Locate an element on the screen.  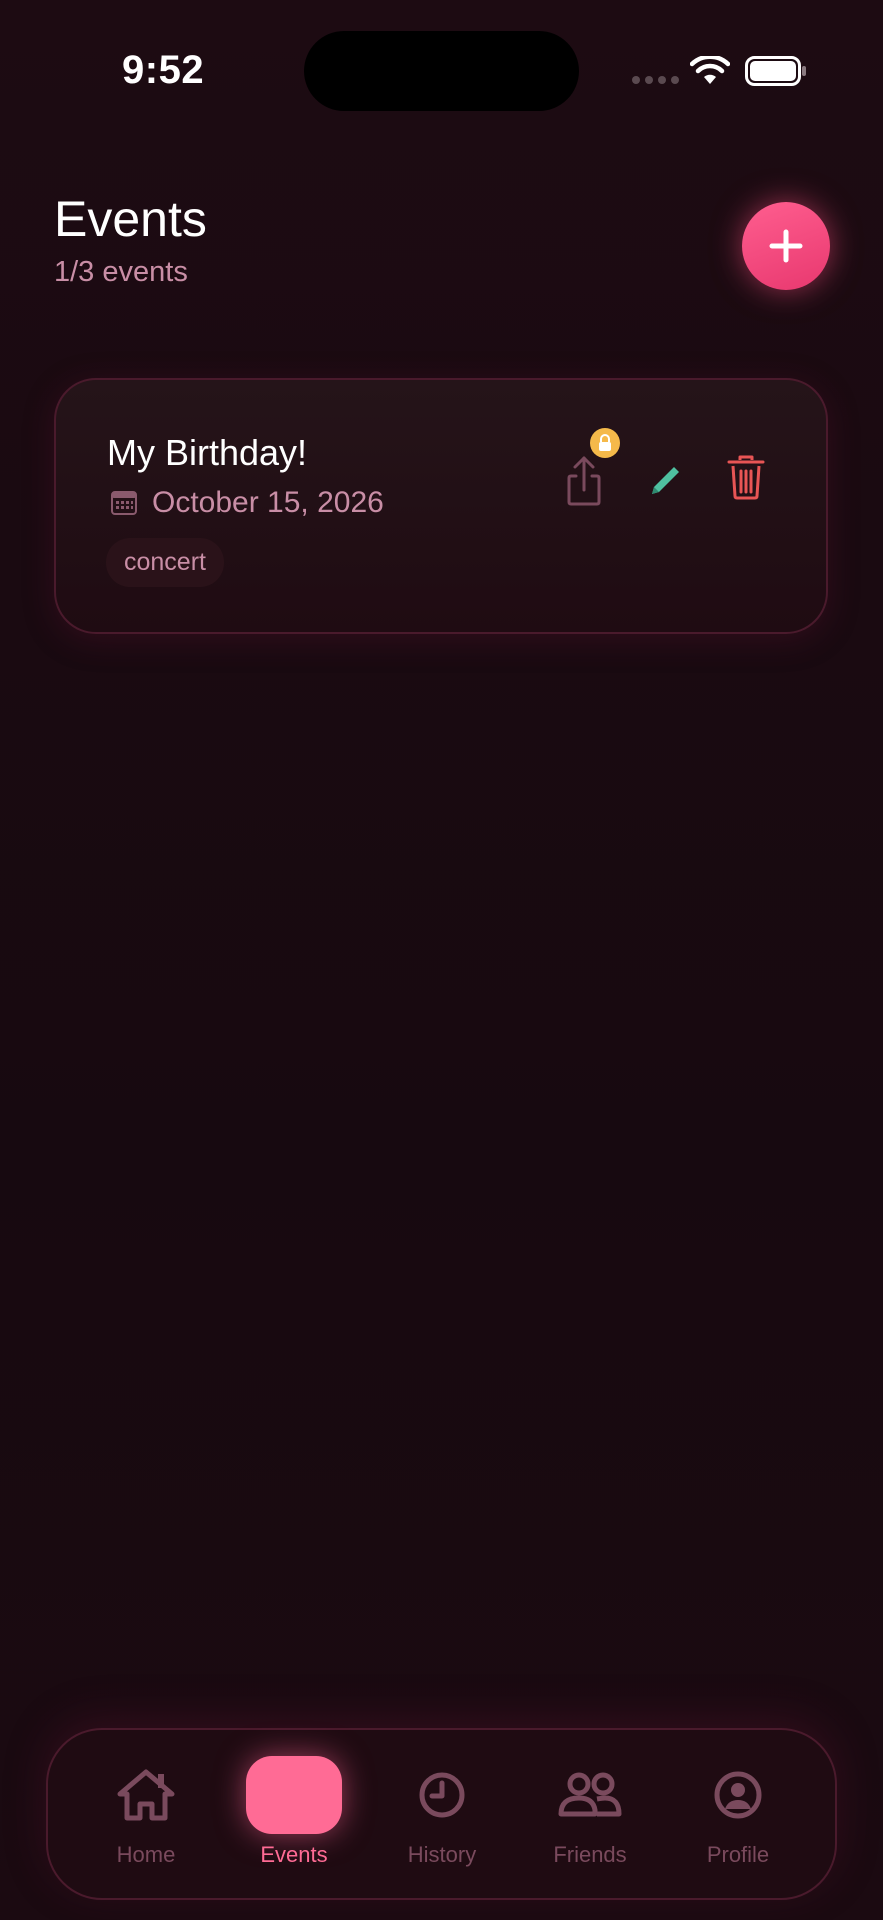
share-event-button is located at coordinates (584, 482).